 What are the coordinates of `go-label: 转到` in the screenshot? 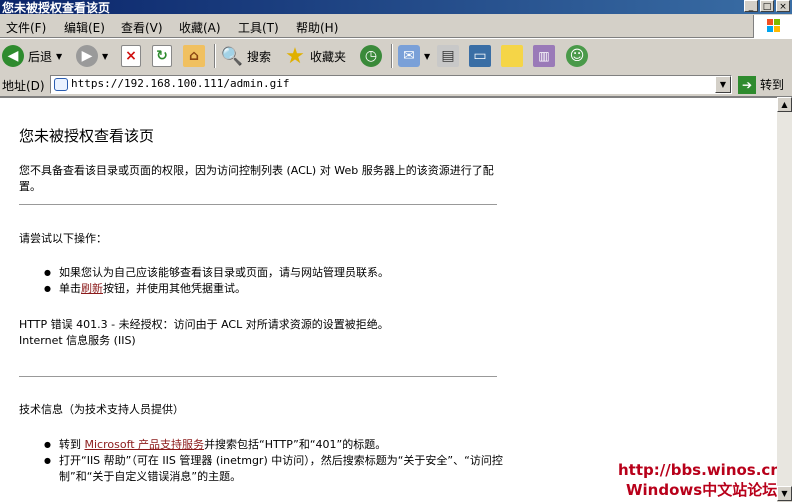 It's located at (772, 85).